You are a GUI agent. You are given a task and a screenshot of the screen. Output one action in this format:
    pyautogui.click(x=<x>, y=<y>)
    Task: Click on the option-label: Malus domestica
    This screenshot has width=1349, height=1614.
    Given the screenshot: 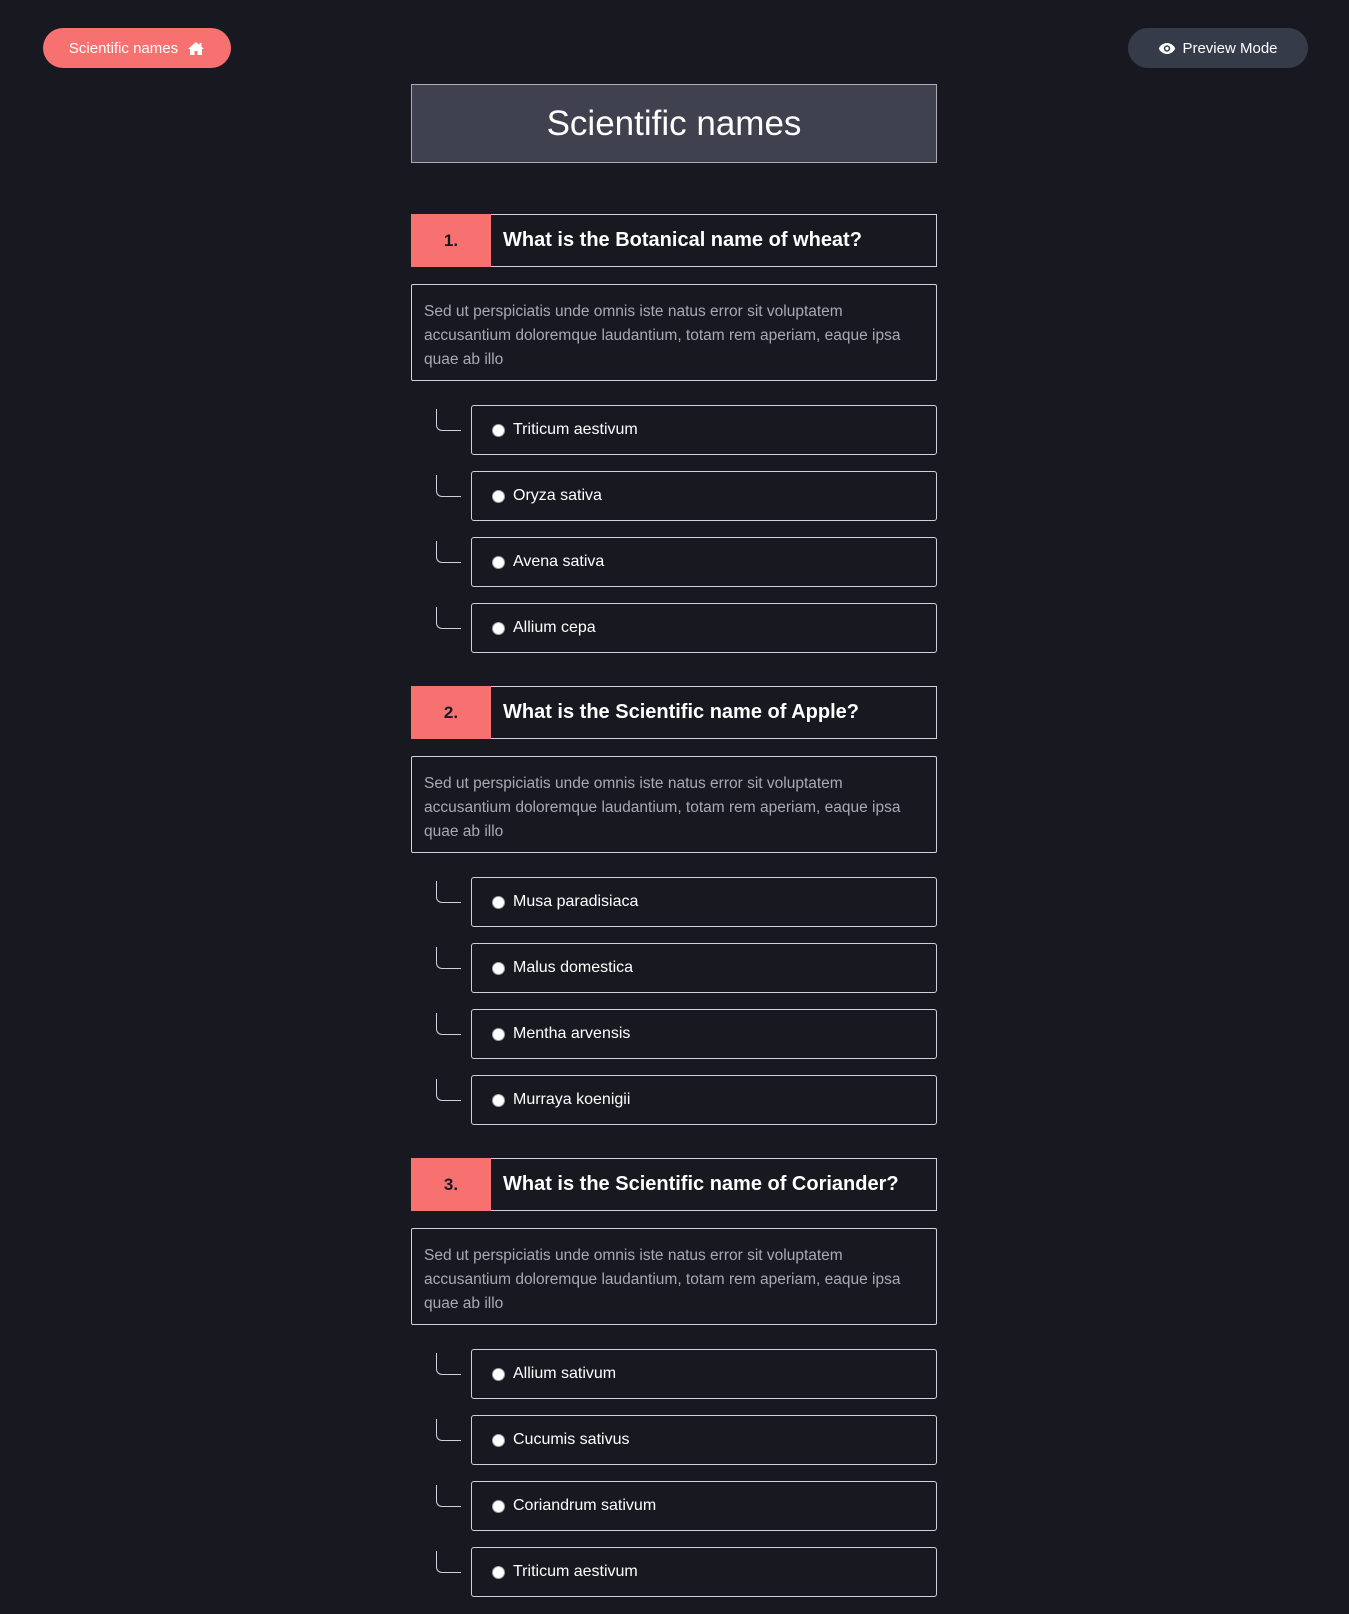 What is the action you would take?
    pyautogui.click(x=573, y=967)
    